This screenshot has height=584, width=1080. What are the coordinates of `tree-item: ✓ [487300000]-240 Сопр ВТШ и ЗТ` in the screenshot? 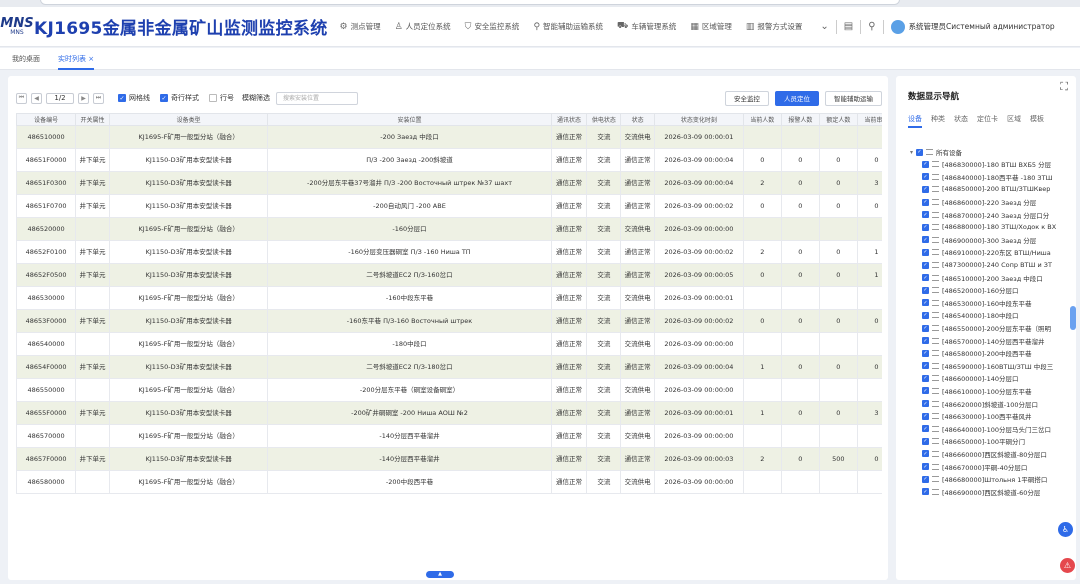 It's located at (993, 265).